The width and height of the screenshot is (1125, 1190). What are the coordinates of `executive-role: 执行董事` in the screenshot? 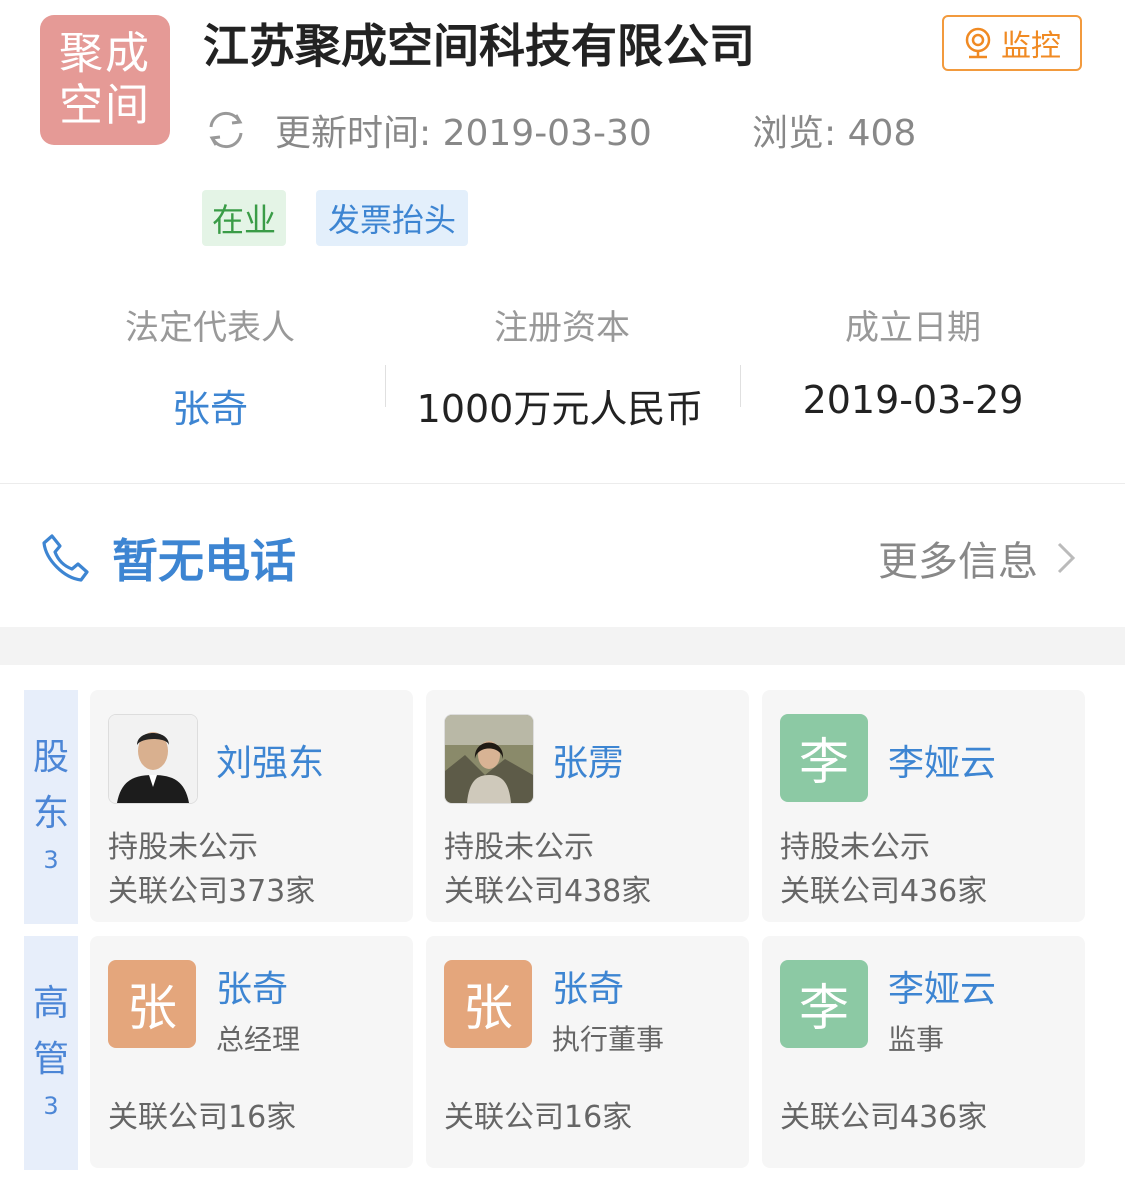 It's located at (608, 1039).